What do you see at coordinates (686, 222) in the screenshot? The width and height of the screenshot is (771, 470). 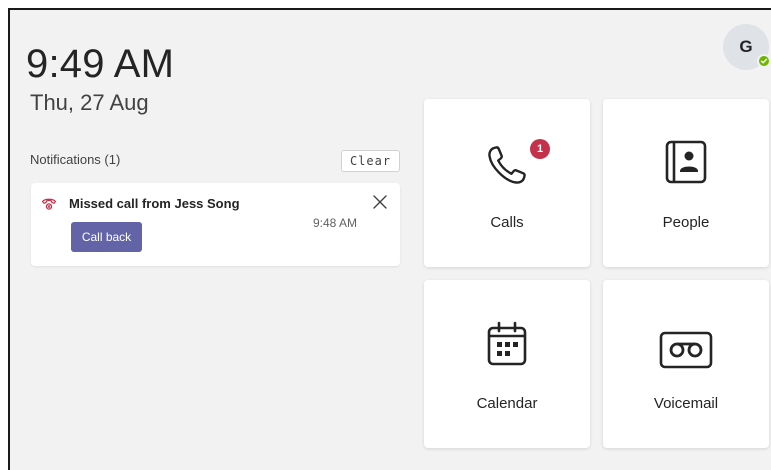 I see `tile-people-label: People` at bounding box center [686, 222].